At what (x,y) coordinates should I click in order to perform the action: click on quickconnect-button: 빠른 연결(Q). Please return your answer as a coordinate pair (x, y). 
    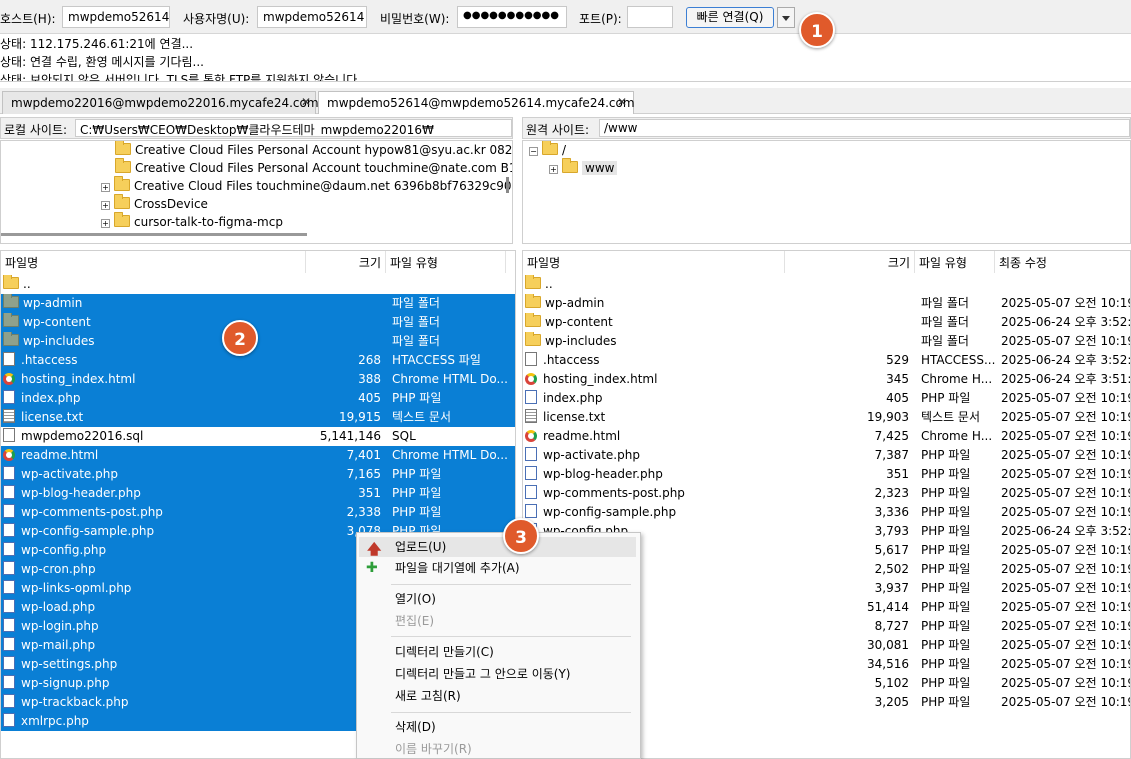
    Looking at the image, I should click on (730, 17).